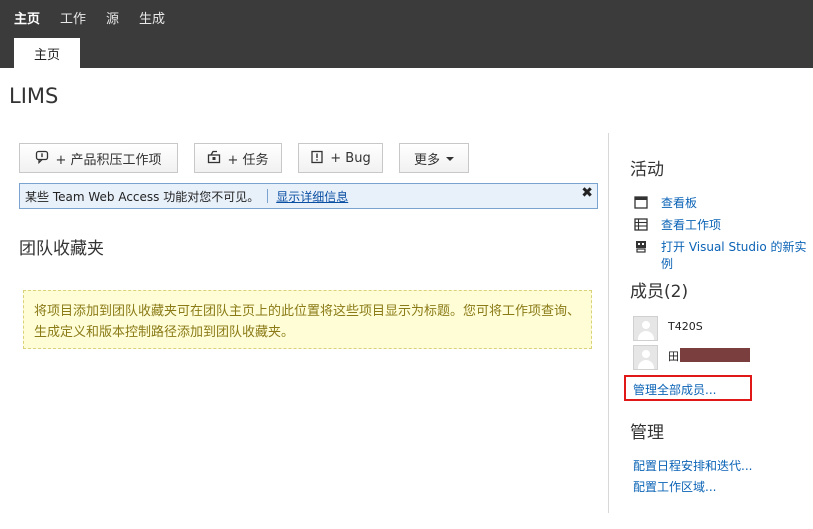  I want to click on bug-icon, so click(317, 158).